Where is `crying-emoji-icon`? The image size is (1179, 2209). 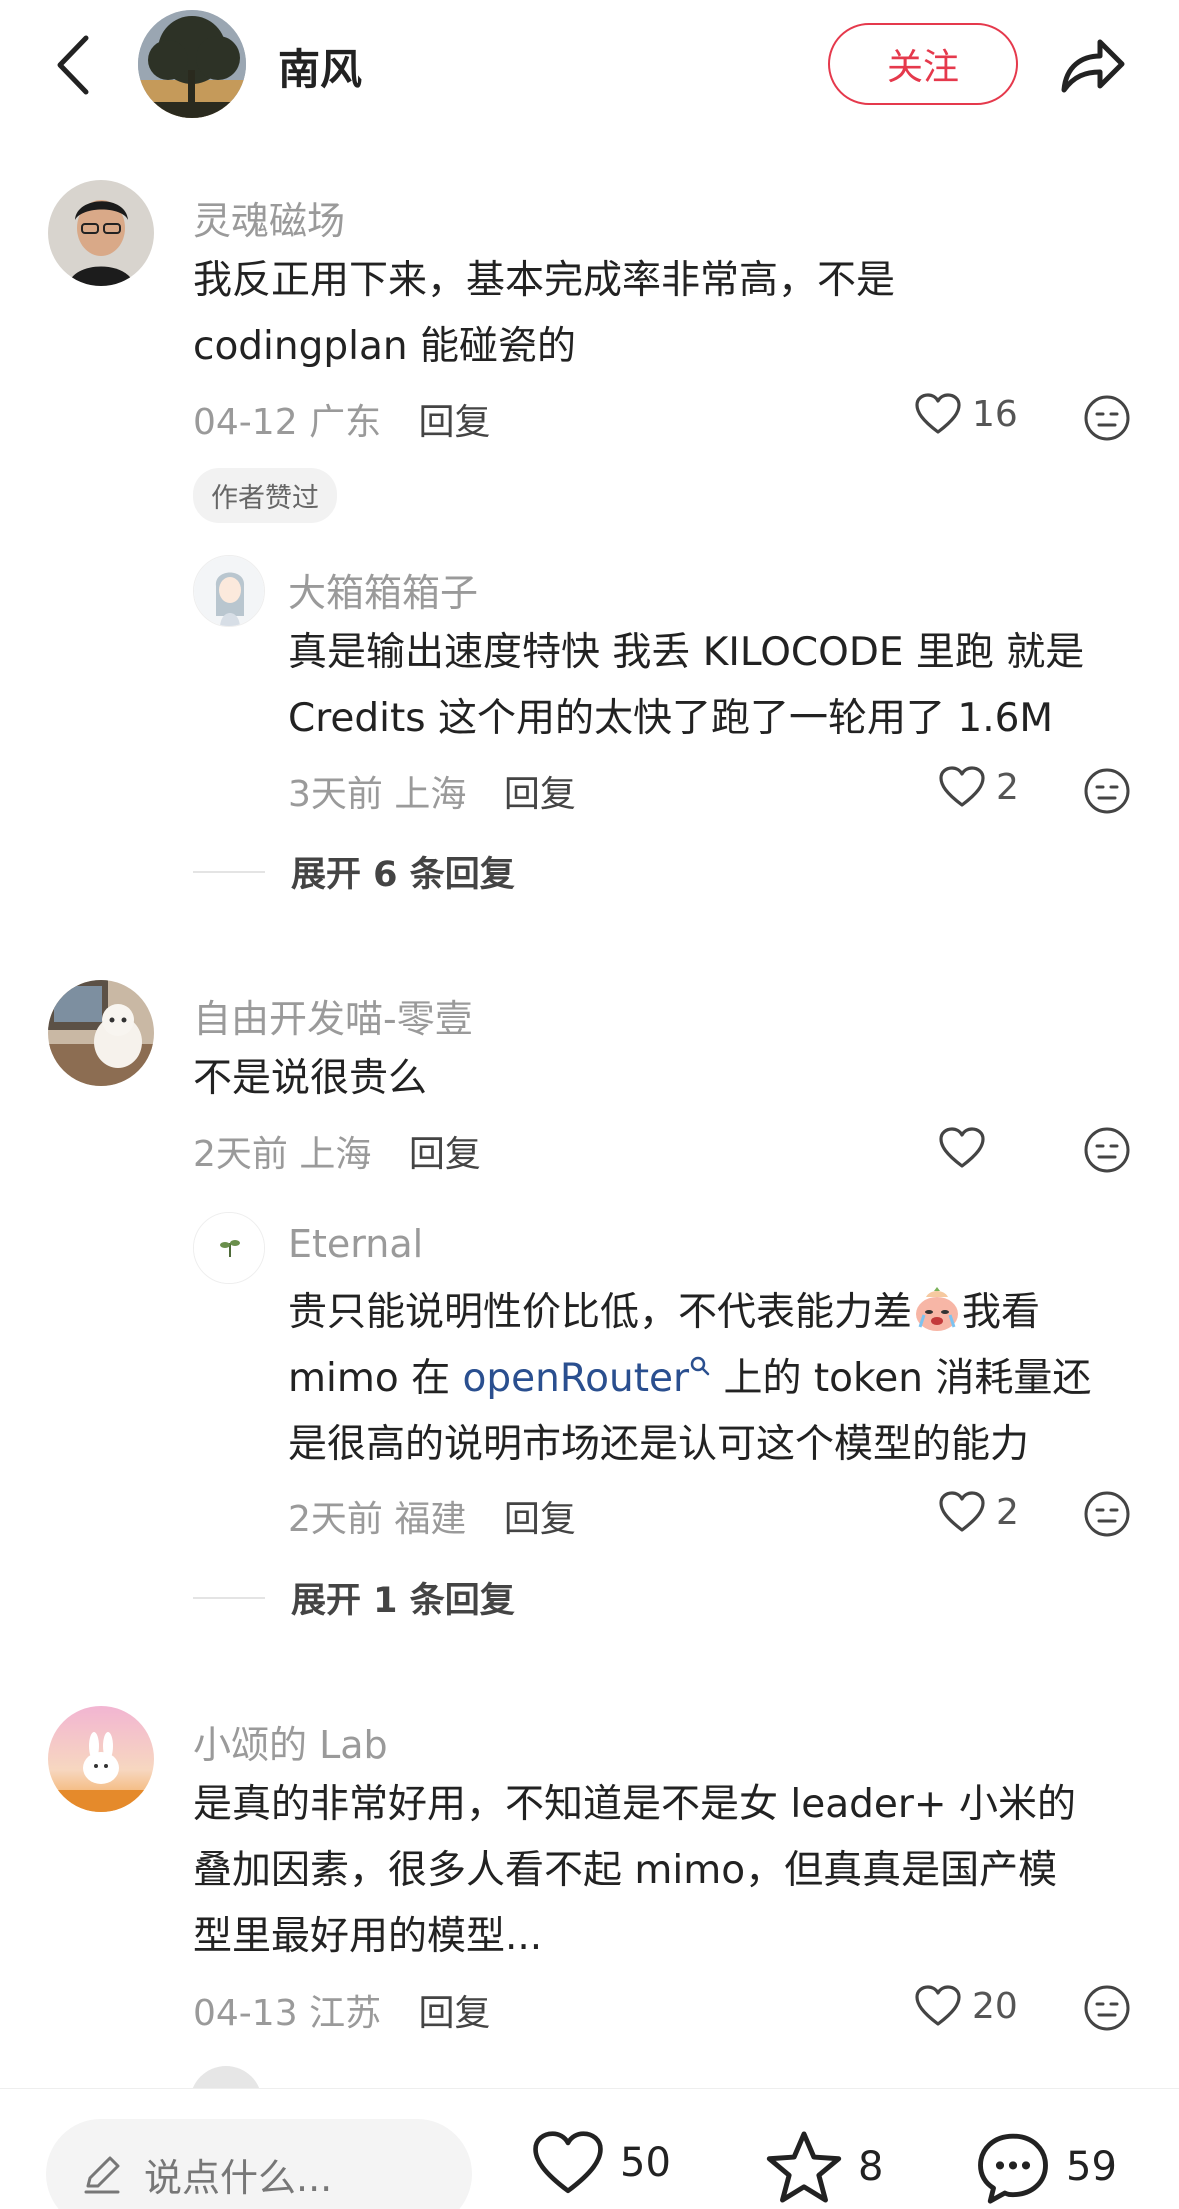 crying-emoji-icon is located at coordinates (937, 1309).